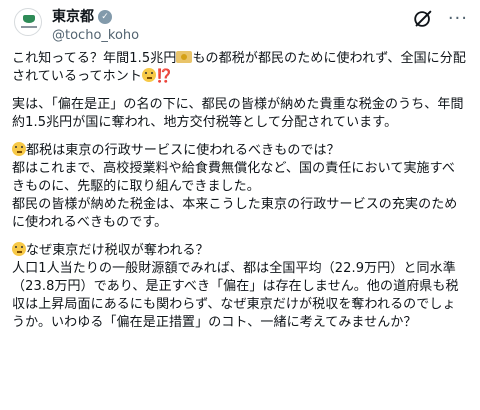 The width and height of the screenshot is (480, 410). I want to click on author-names: 東京都 ✓ @tocho_koho, so click(95, 26).